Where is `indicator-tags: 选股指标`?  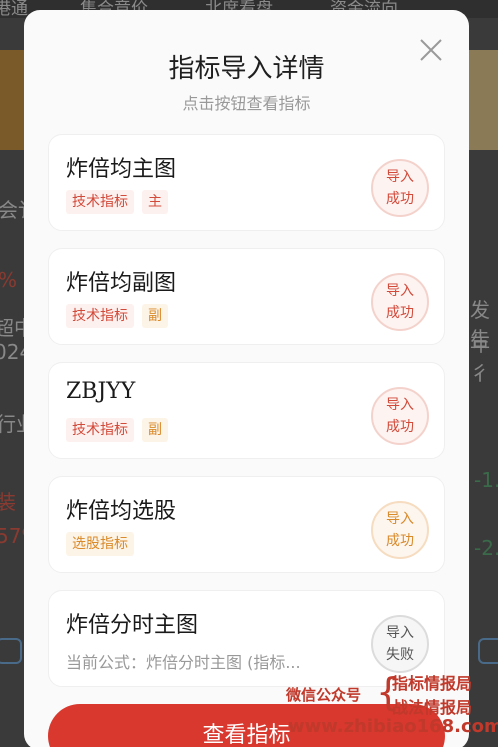
indicator-tags: 选股指标 is located at coordinates (100, 544).